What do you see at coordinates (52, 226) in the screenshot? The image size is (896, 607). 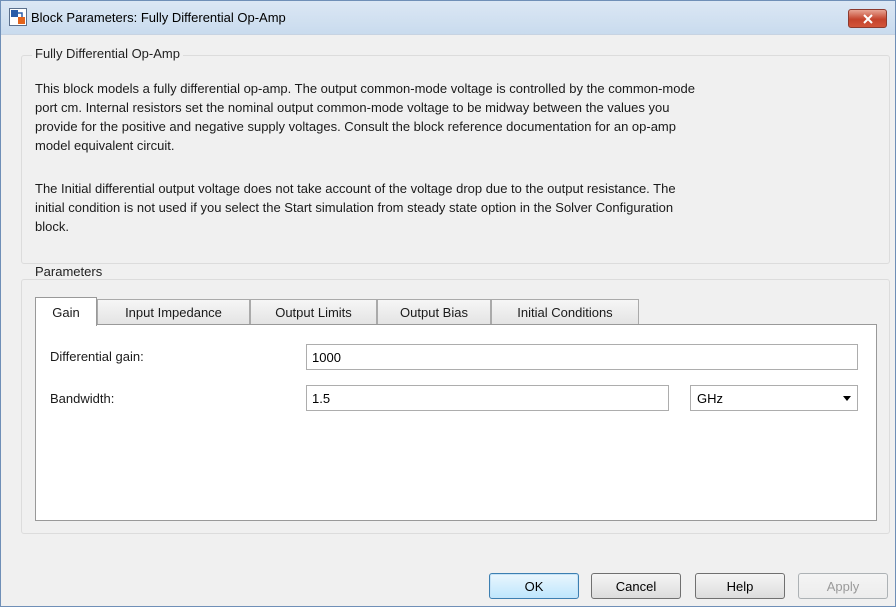 I see `description-line: block.` at bounding box center [52, 226].